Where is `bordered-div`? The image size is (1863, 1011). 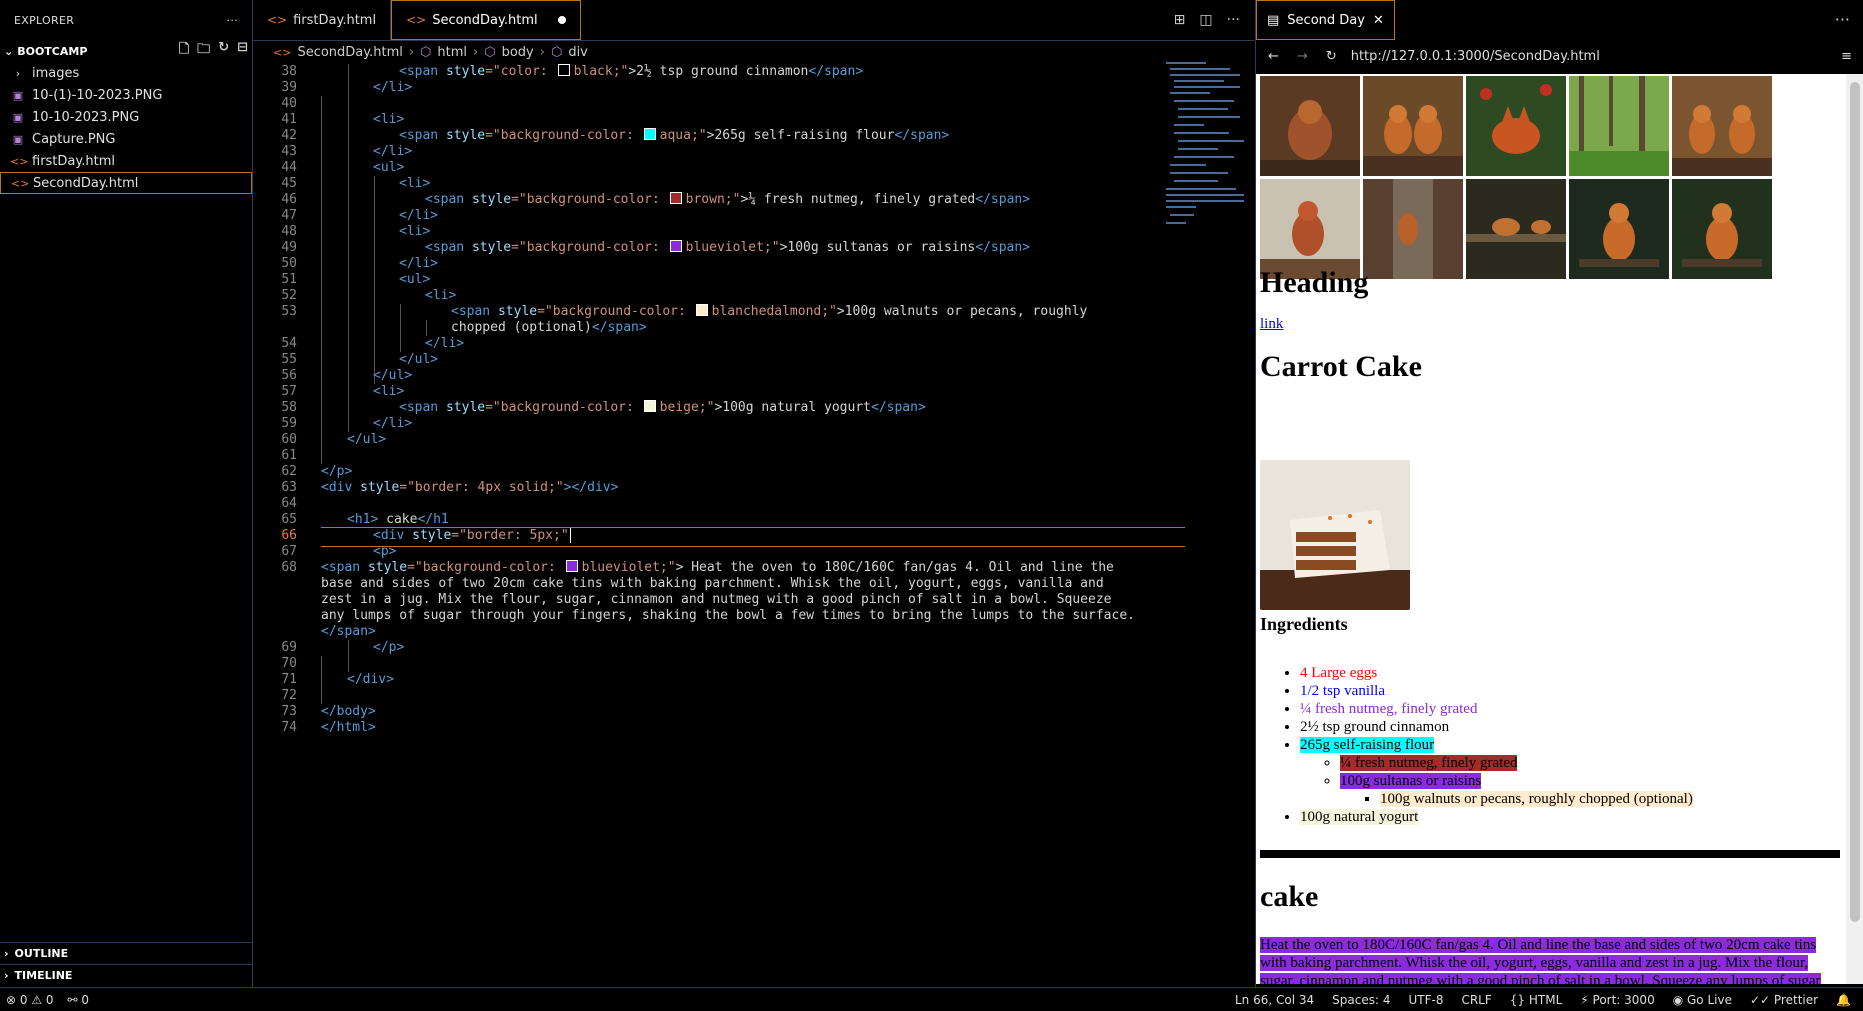
bordered-div is located at coordinates (1550, 854).